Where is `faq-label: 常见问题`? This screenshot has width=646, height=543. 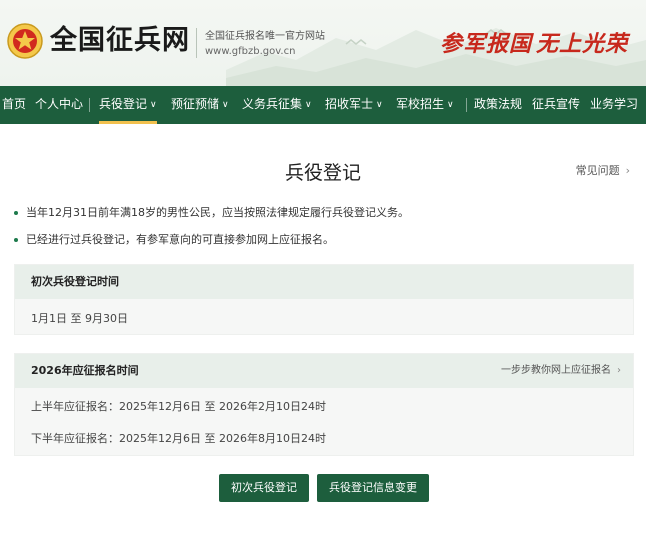 faq-label: 常见问题 is located at coordinates (597, 170).